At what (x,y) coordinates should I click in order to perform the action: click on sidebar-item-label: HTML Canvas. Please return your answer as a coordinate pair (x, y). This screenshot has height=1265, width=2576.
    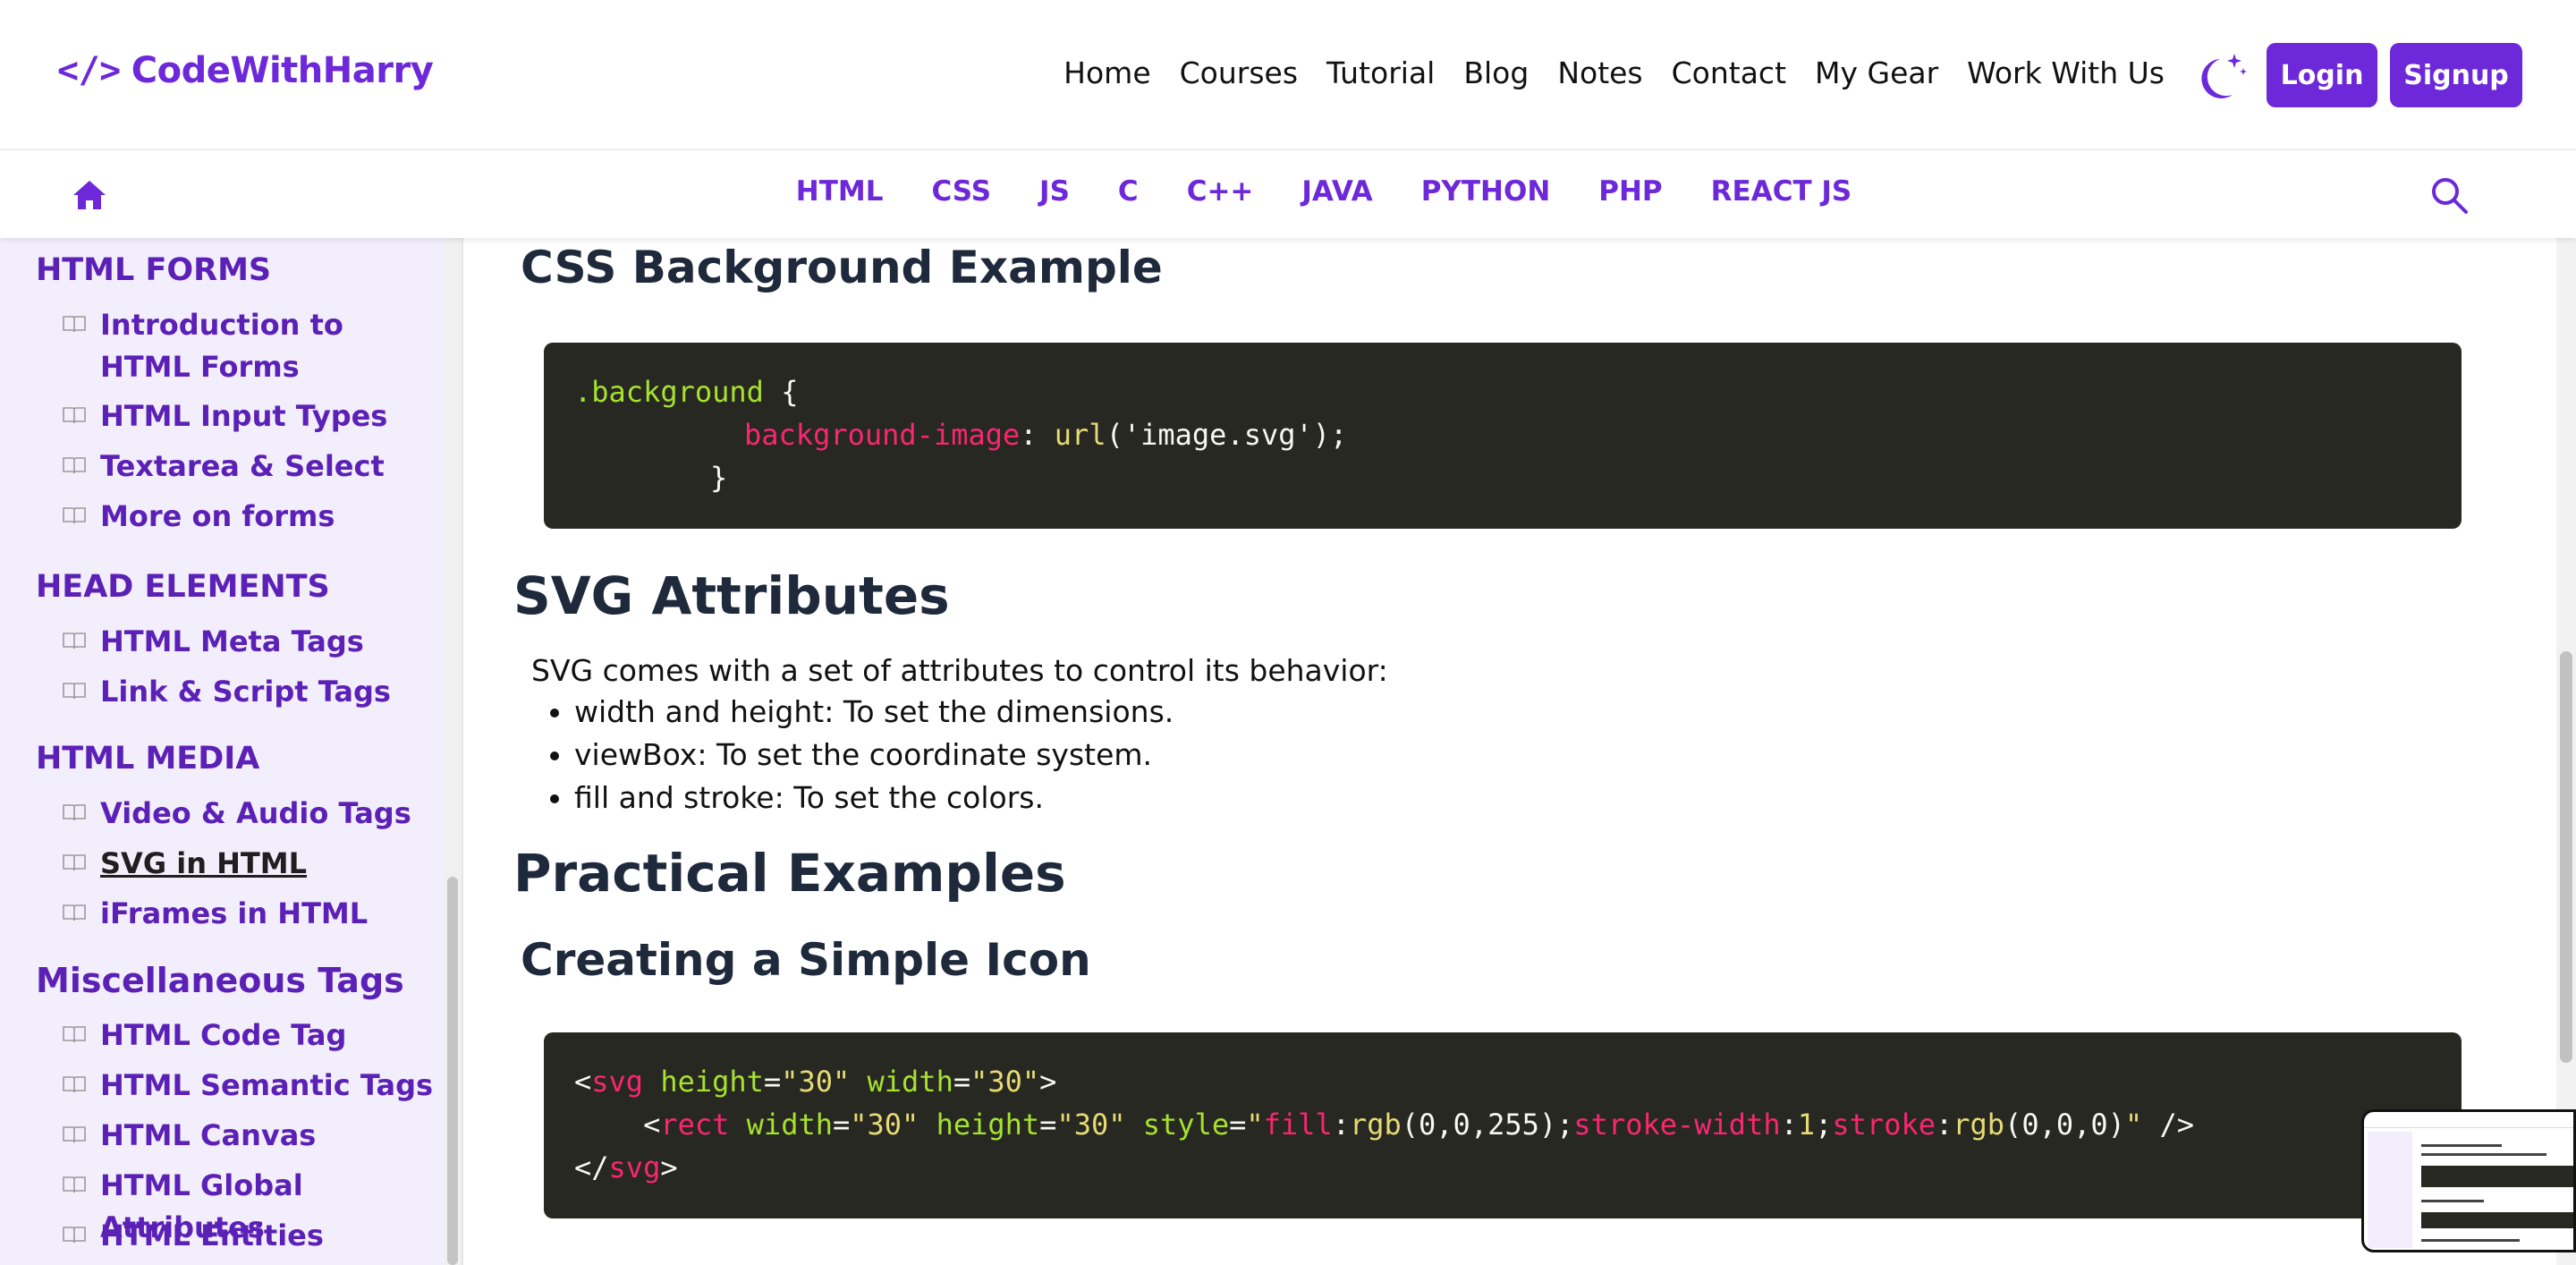
    Looking at the image, I should click on (208, 1135).